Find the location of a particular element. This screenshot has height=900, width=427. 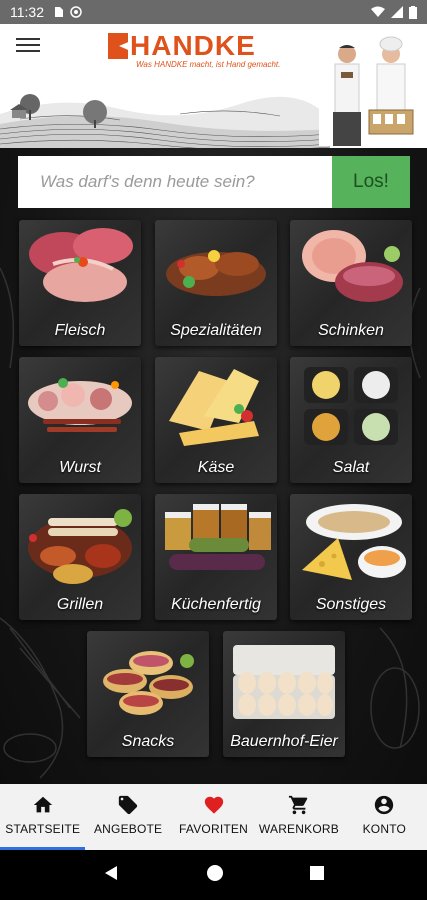

category-tile-salat: Salat is located at coordinates (351, 420).